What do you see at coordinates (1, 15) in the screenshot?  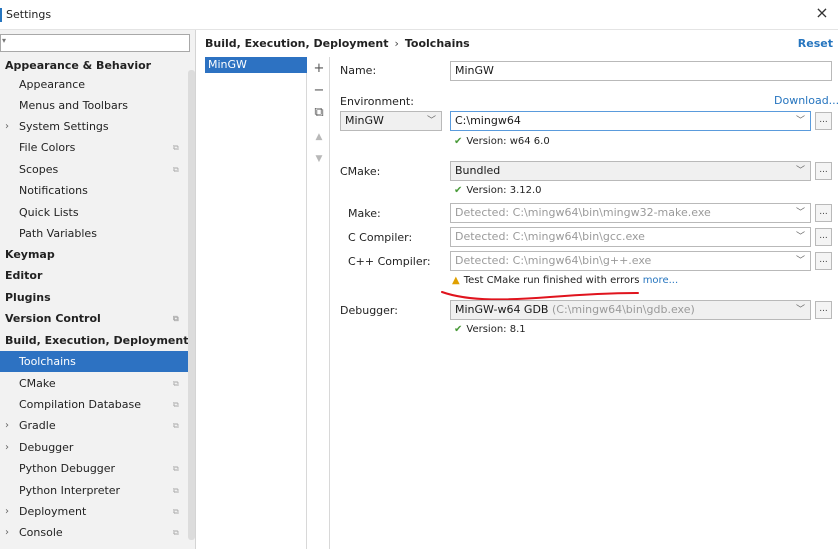 I see `title-accent` at bounding box center [1, 15].